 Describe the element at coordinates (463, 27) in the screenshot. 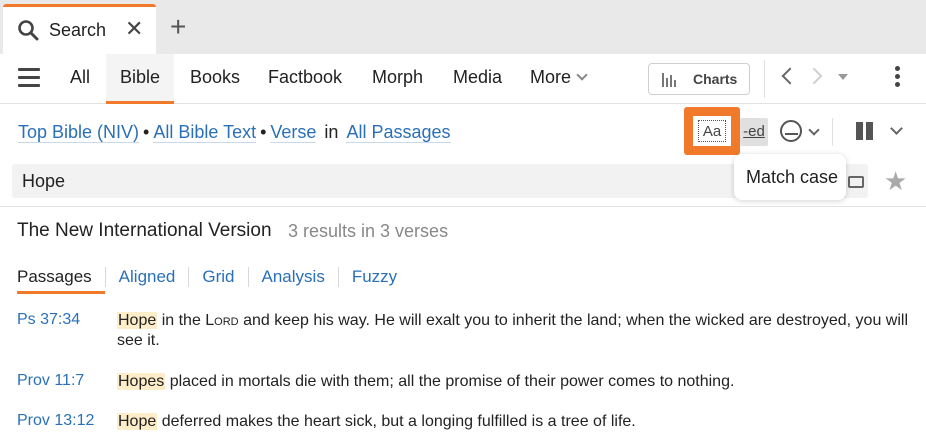

I see `tab-strip: Search ✕ +` at that location.